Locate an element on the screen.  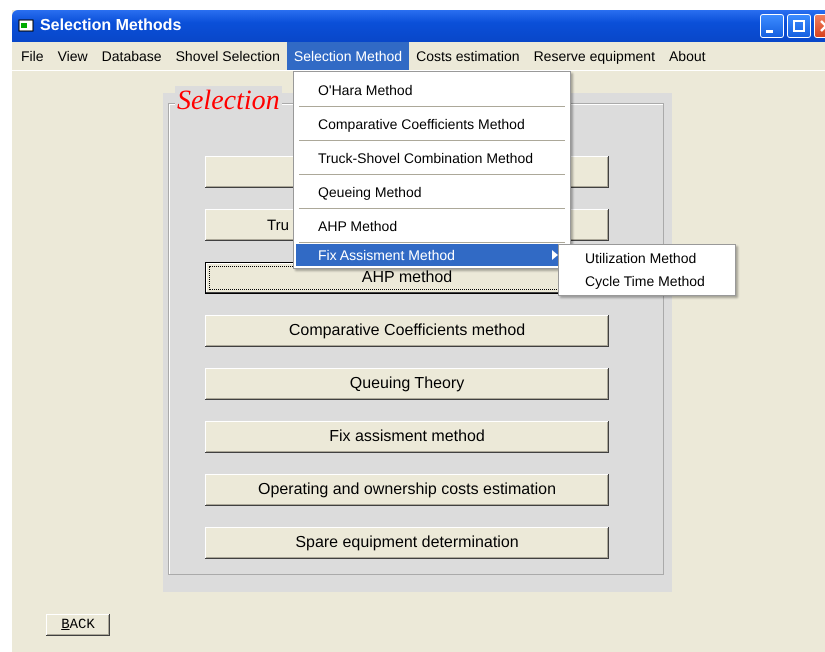
method-button: Spare equipment determination is located at coordinates (407, 543).